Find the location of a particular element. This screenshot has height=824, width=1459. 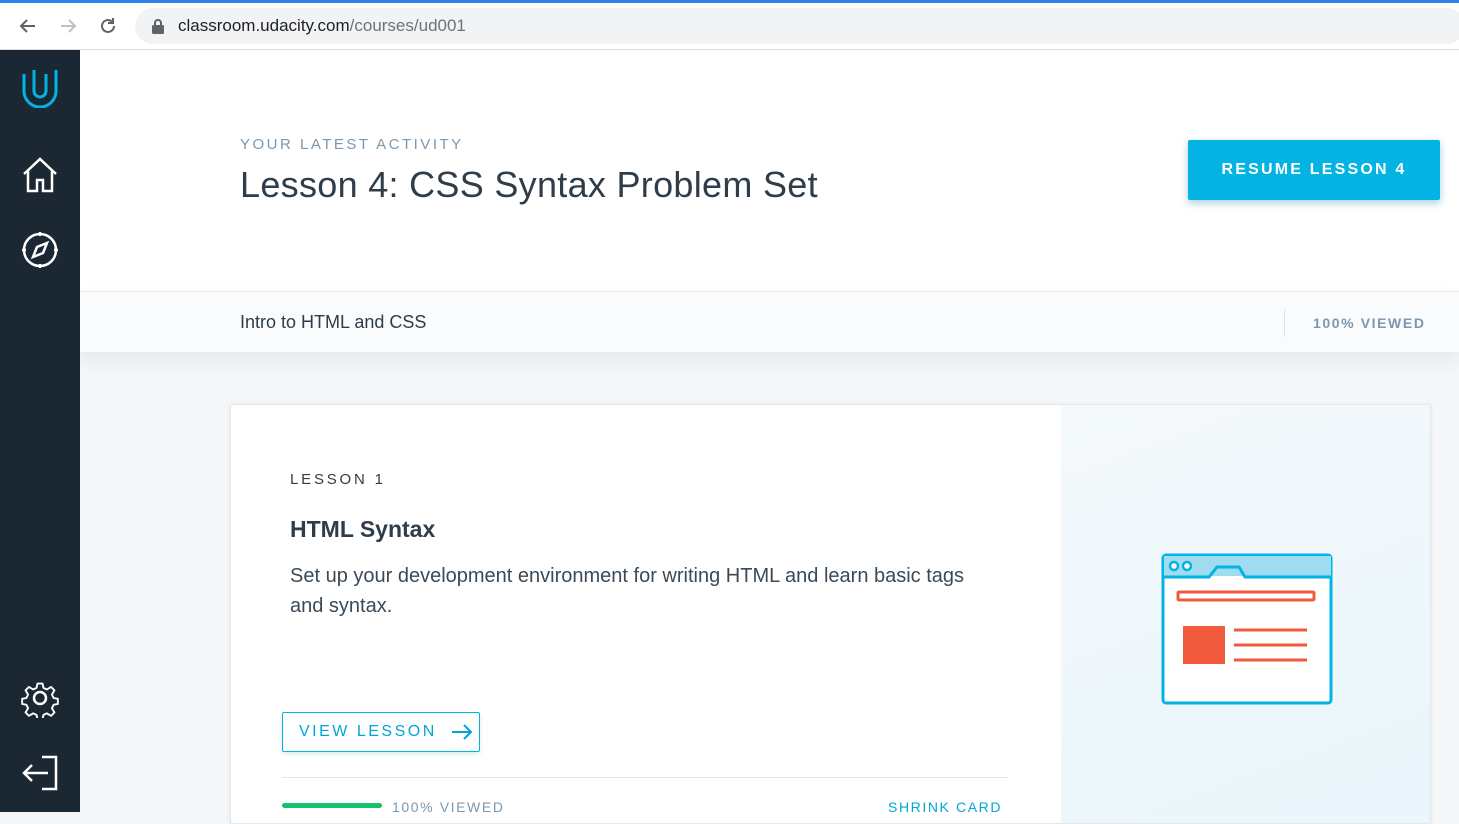

page-title: Lesson 4: CSS Syntax Problem Set is located at coordinates (529, 184).